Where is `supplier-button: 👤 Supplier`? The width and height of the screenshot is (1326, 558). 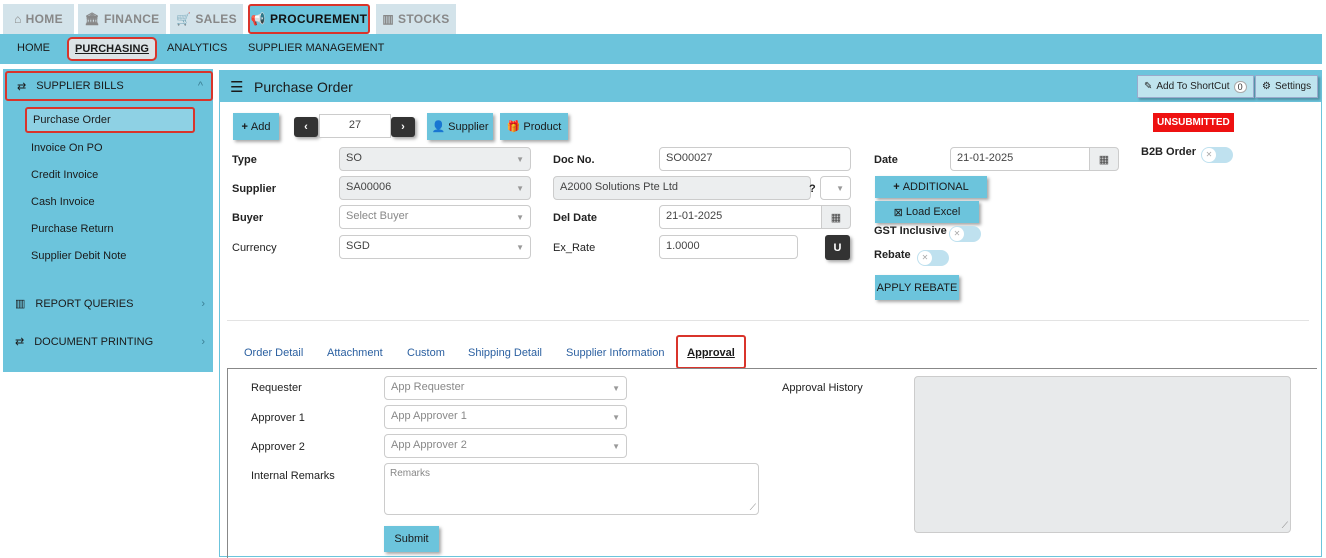
supplier-button: 👤 Supplier is located at coordinates (460, 126).